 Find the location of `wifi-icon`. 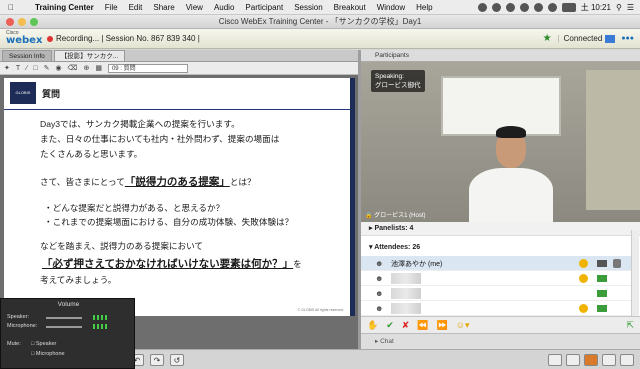

wifi-icon is located at coordinates (538, 7).